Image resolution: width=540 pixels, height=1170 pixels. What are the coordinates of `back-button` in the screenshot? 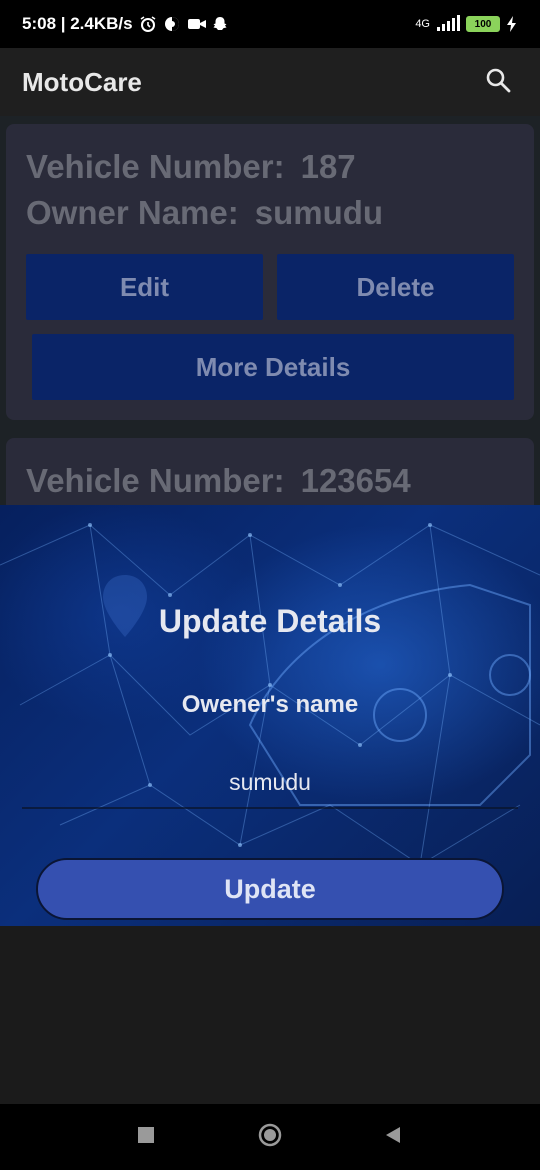 It's located at (393, 1137).